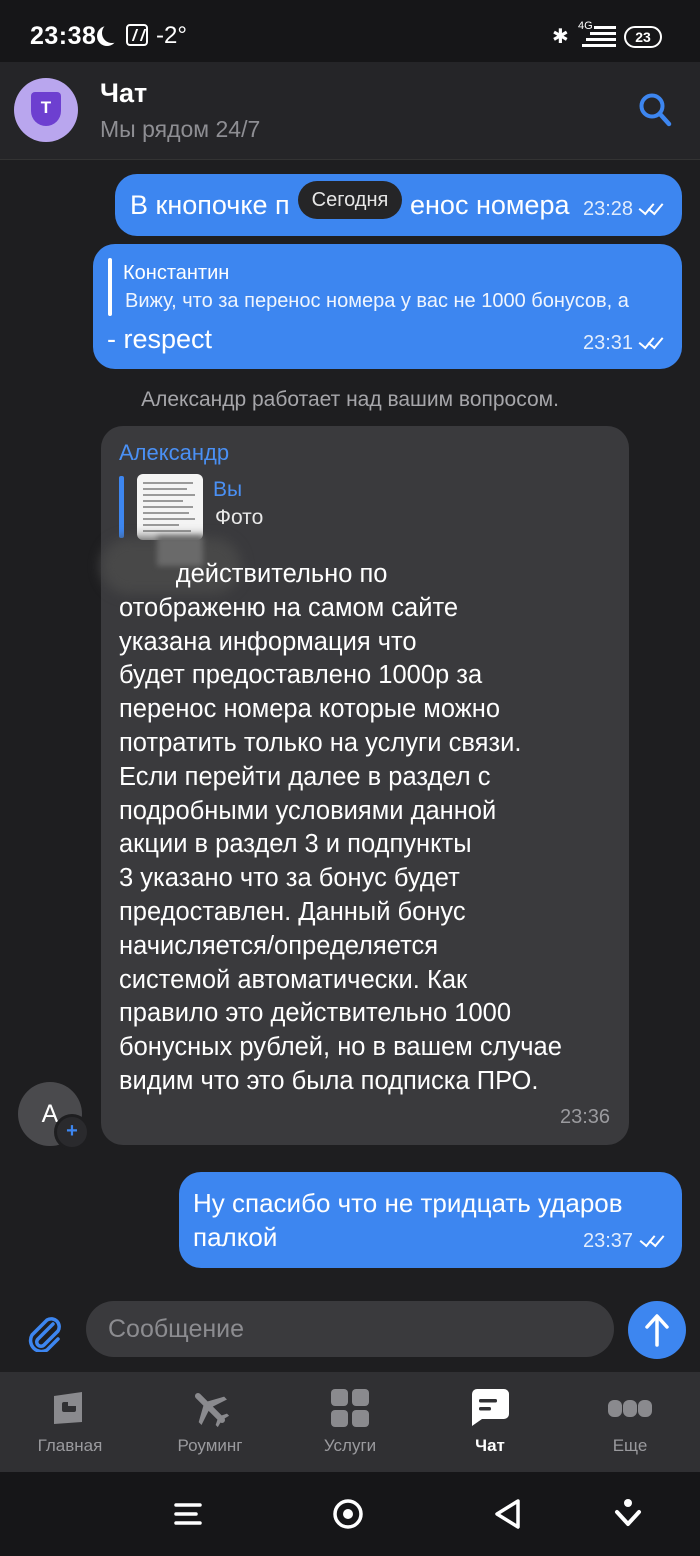 The height and width of the screenshot is (1556, 700). What do you see at coordinates (628, 1514) in the screenshot?
I see `accessibility-icon` at bounding box center [628, 1514].